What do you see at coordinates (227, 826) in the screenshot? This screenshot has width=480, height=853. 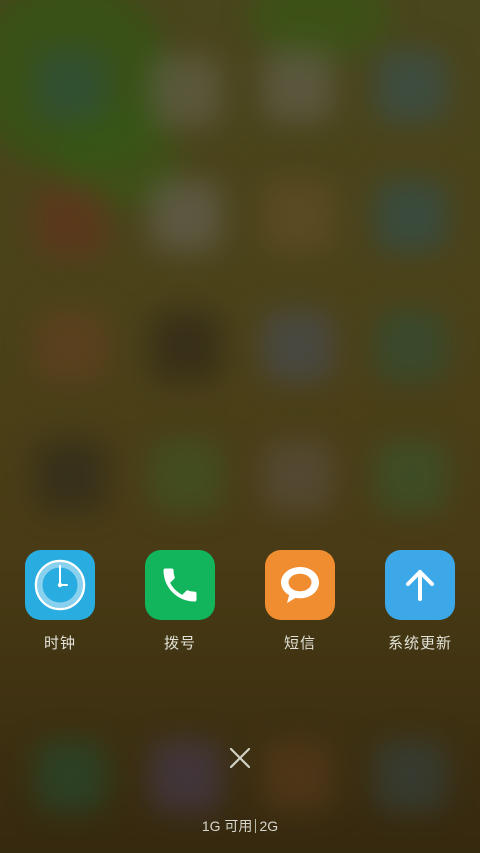 I see `memory-available: 1G 可用` at bounding box center [227, 826].